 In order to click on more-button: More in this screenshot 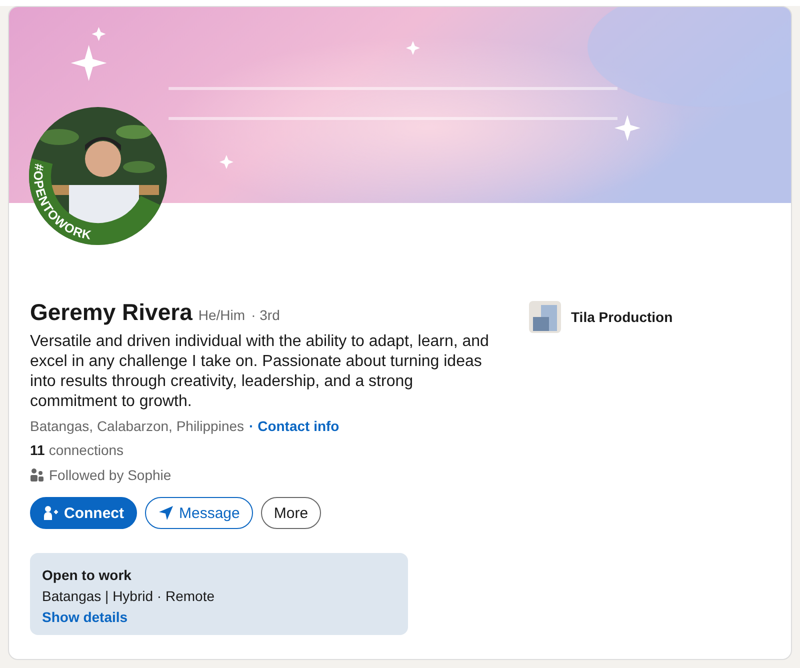, I will do `click(291, 513)`.